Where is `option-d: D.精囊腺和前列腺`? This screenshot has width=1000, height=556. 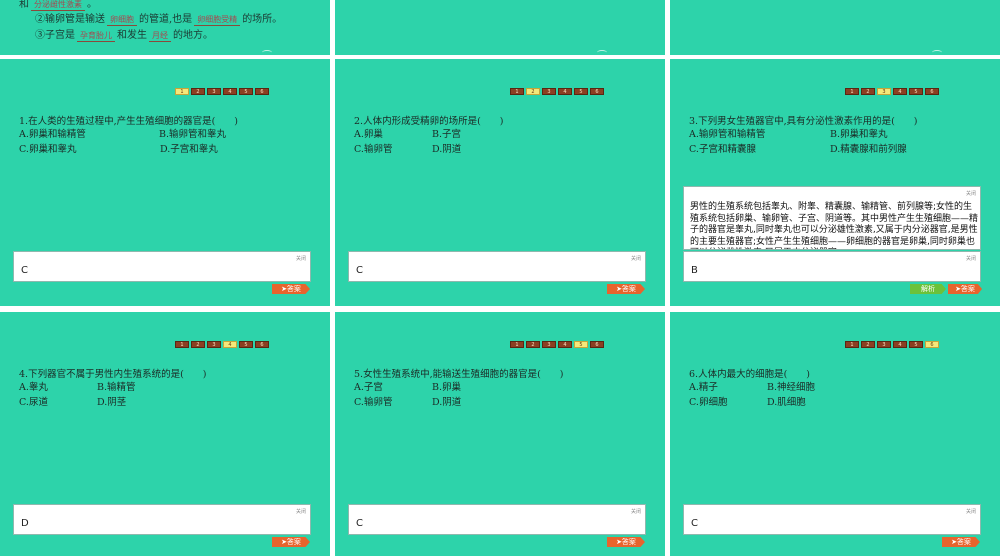 option-d: D.精囊腺和前列腺 is located at coordinates (868, 149).